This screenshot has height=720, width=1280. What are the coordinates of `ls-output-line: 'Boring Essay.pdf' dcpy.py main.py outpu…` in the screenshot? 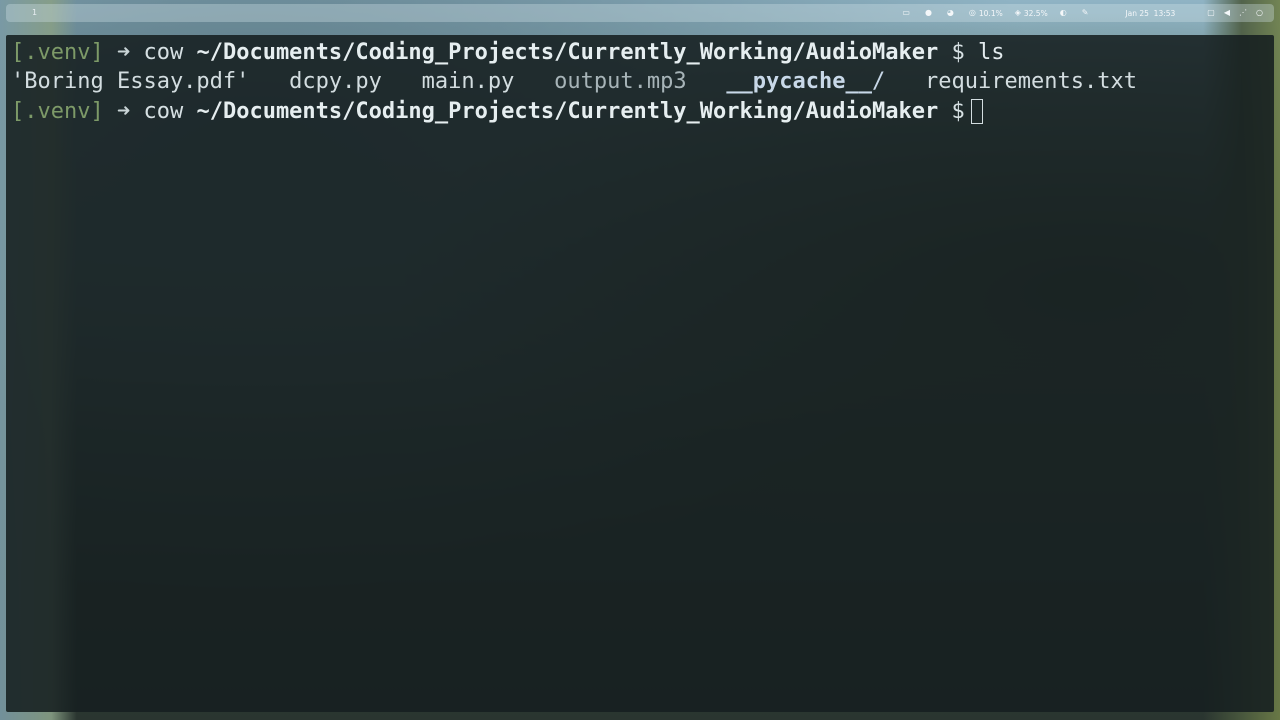 It's located at (642, 81).